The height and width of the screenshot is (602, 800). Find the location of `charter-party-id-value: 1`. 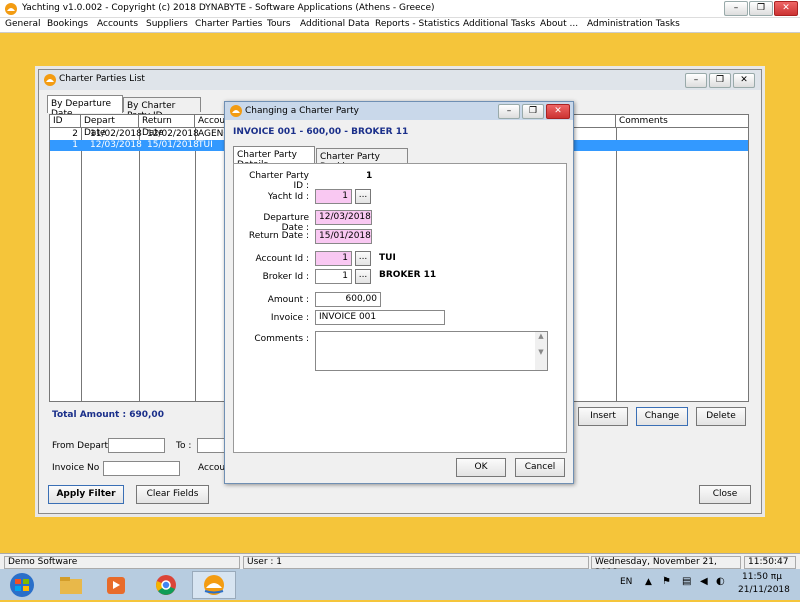

charter-party-id-value: 1 is located at coordinates (369, 176).